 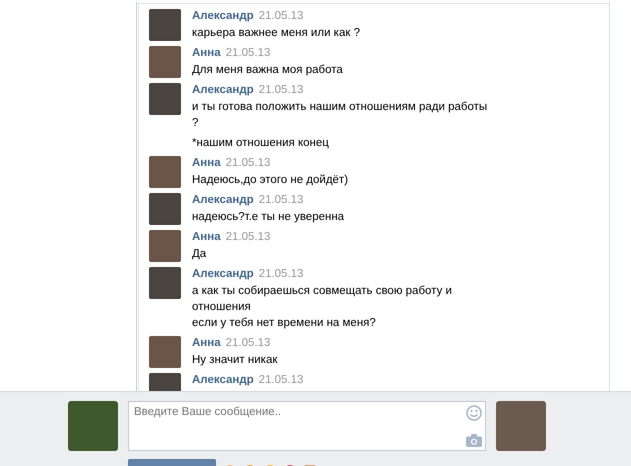 What do you see at coordinates (322, 307) in the screenshot?
I see `message-text: а как ты собираешься совмещать свою работу и отношения если у тебя нет времени на меня?` at bounding box center [322, 307].